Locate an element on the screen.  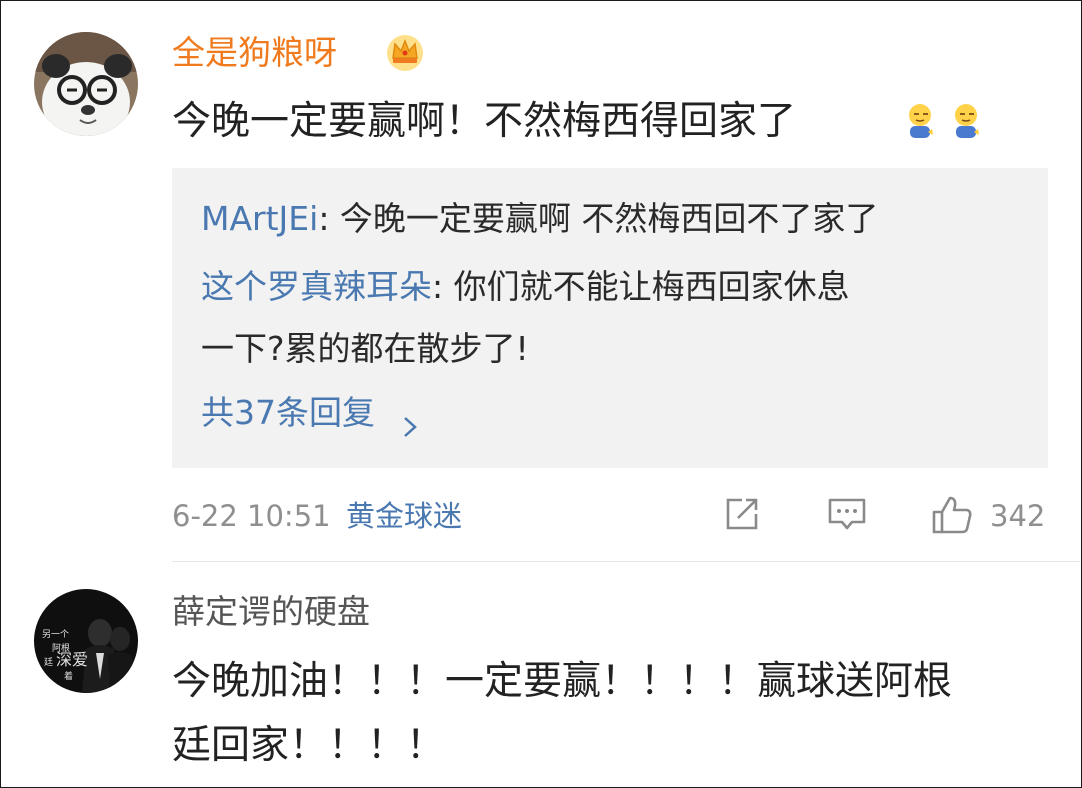
reply-text: 一下?累的都在散步了! is located at coordinates (365, 348).